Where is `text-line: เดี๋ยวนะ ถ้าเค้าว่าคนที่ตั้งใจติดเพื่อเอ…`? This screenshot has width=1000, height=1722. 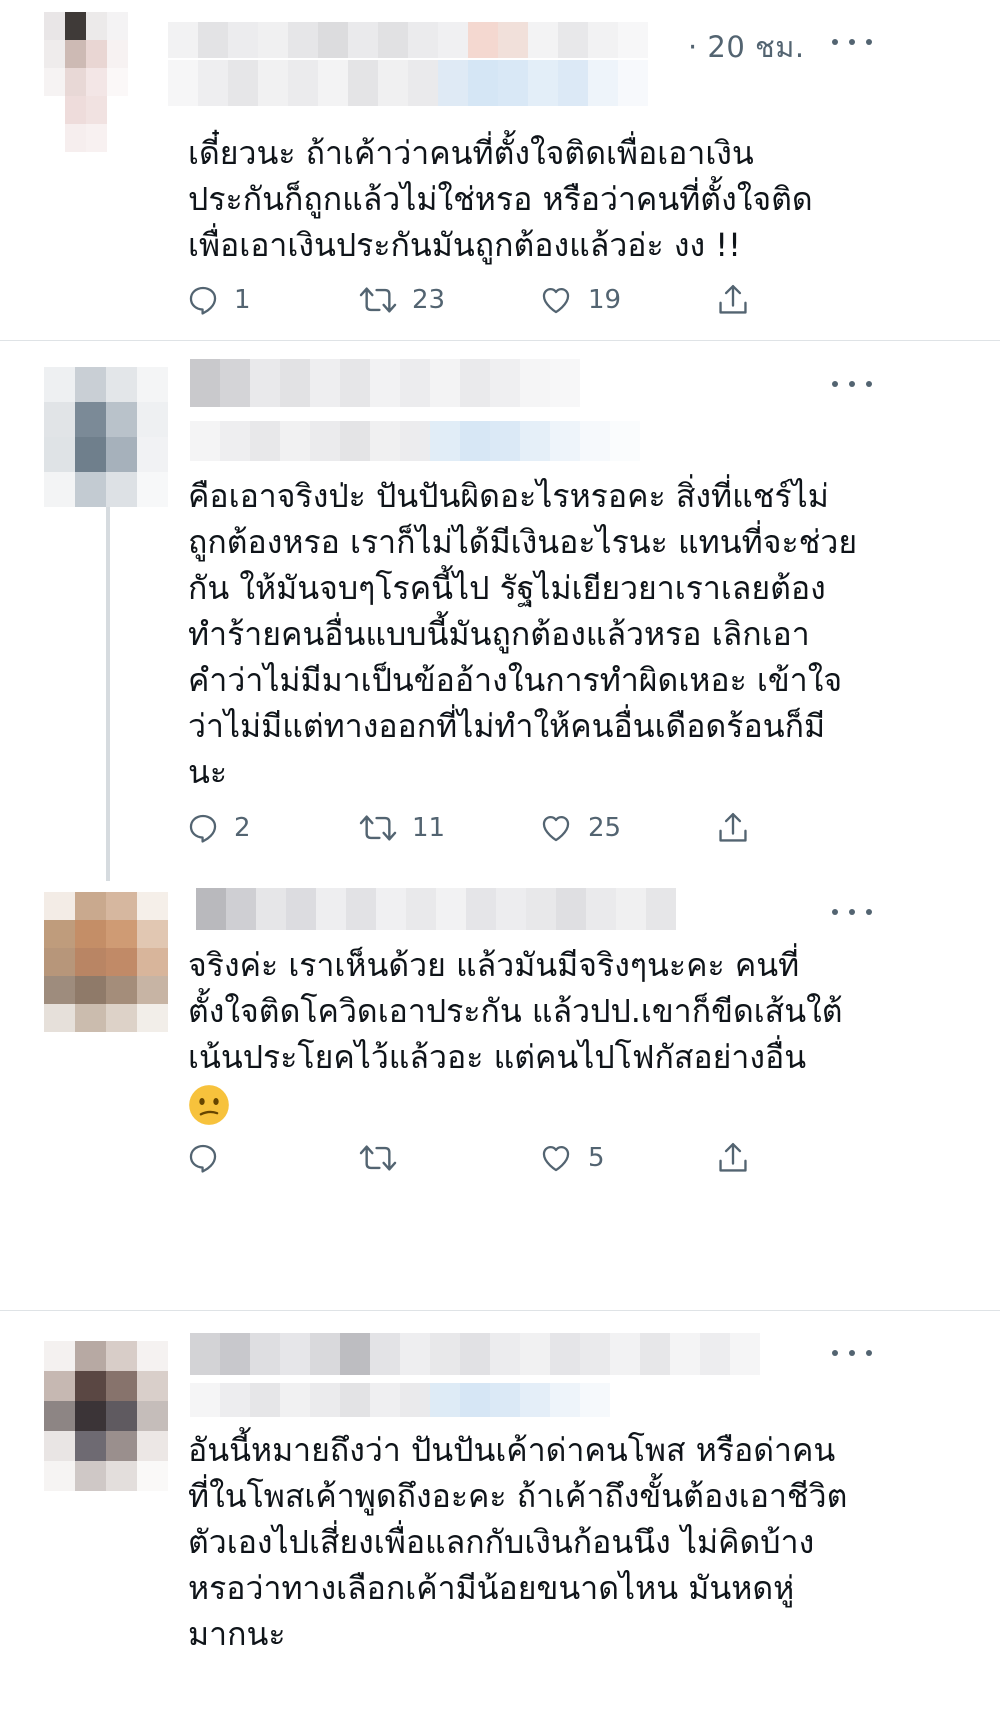
text-line: เดี๋ยวนะ ถ้าเค้าว่าคนที่ตั้งใจติดเพื่อเอ… is located at coordinates (471, 153).